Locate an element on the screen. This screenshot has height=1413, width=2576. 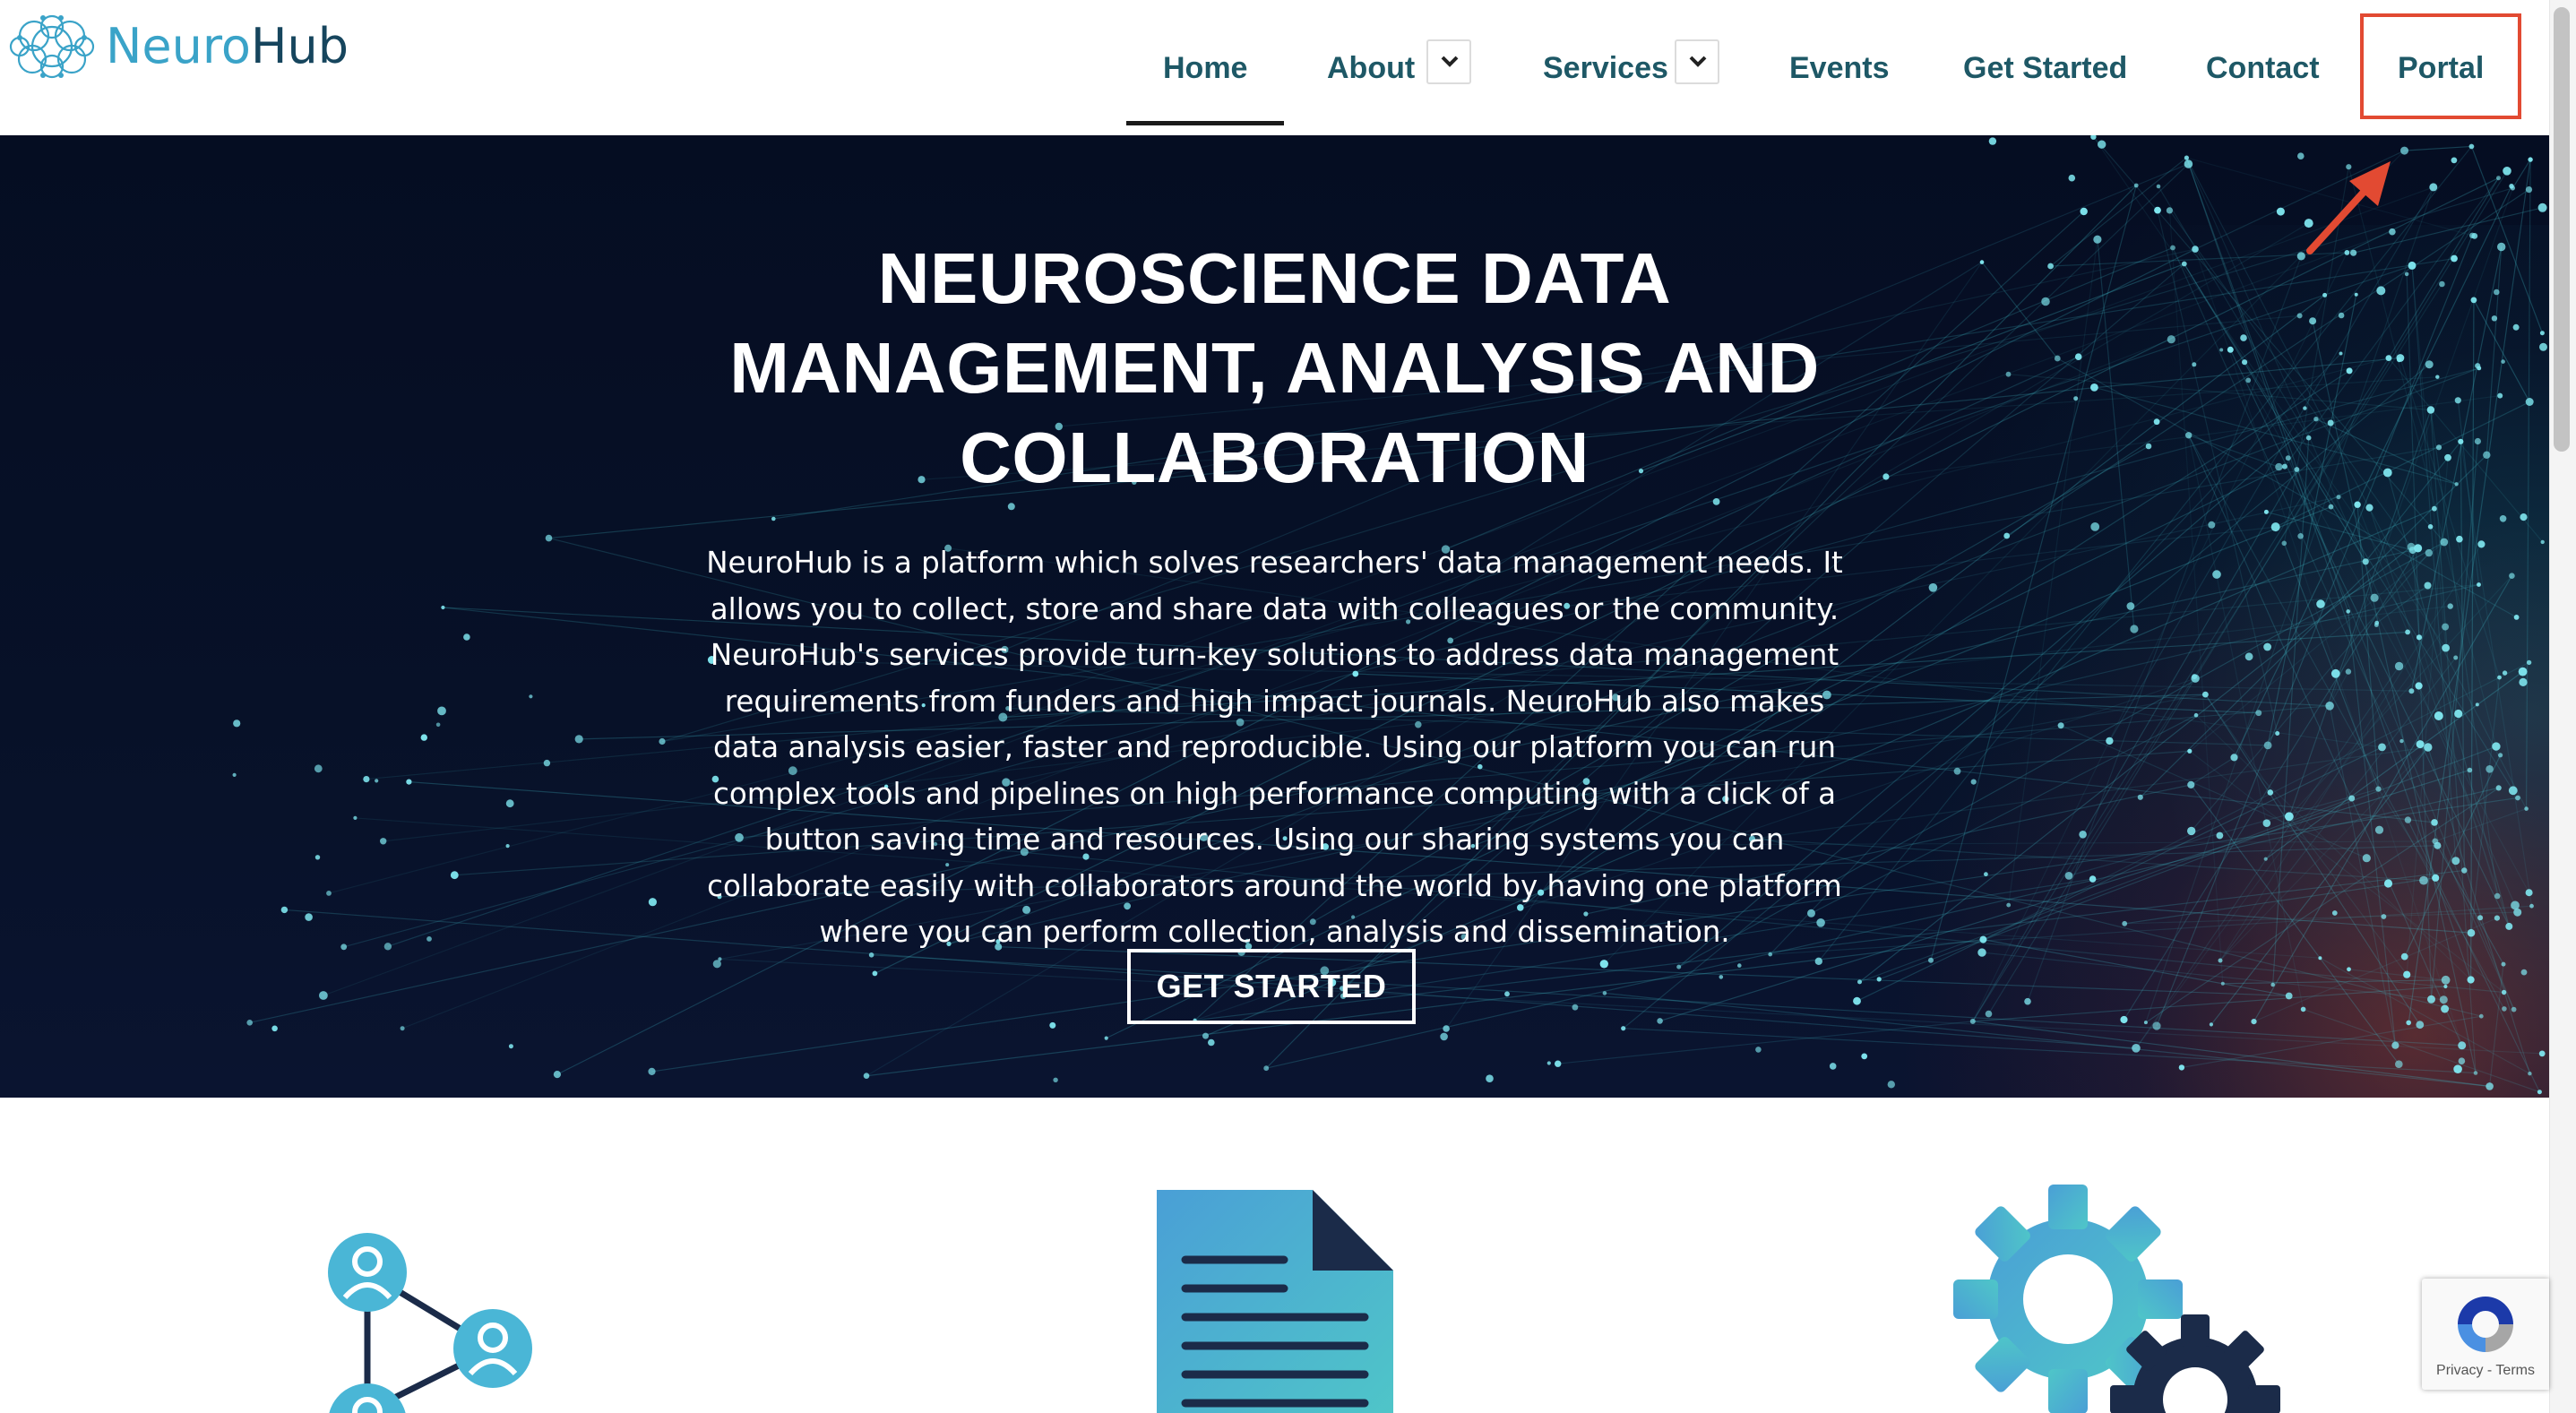
get-started-button: GET STARTED is located at coordinates (1272, 986).